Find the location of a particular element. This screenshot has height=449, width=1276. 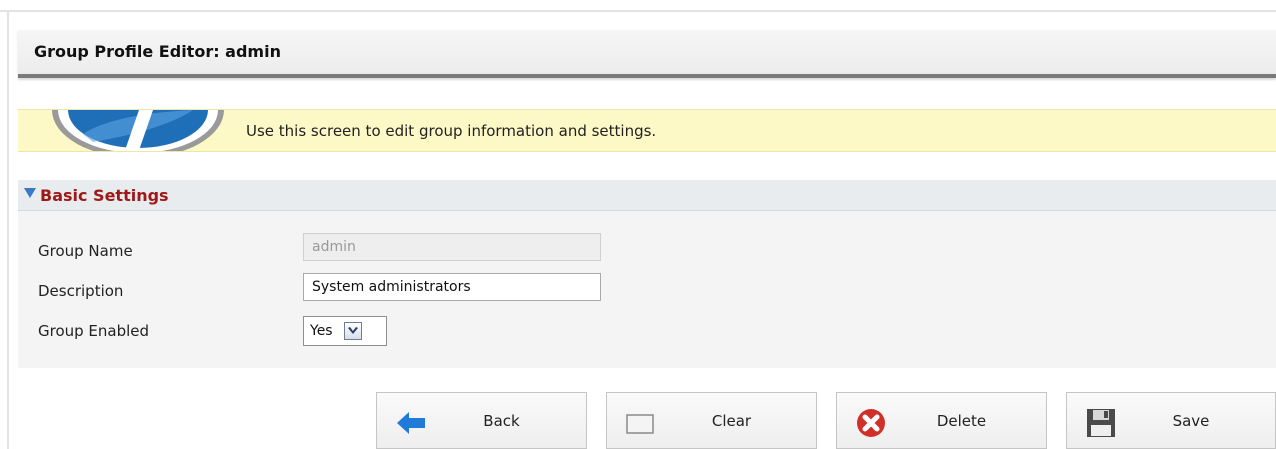

clear-label: Clear is located at coordinates (731, 421).